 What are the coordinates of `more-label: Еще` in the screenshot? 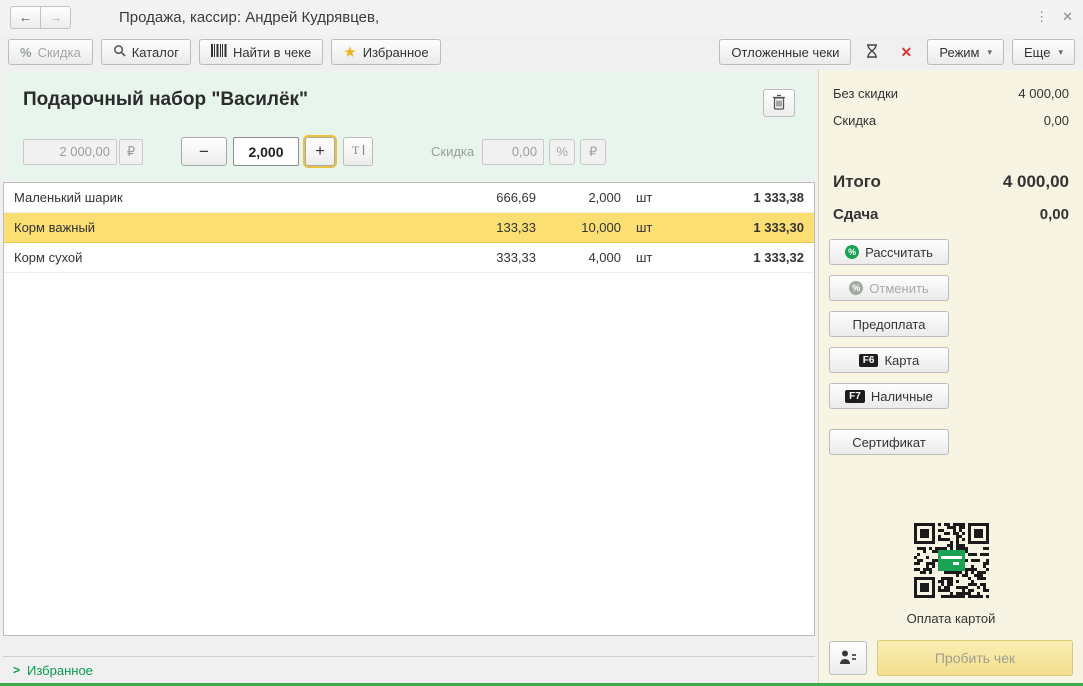 It's located at (1037, 52).